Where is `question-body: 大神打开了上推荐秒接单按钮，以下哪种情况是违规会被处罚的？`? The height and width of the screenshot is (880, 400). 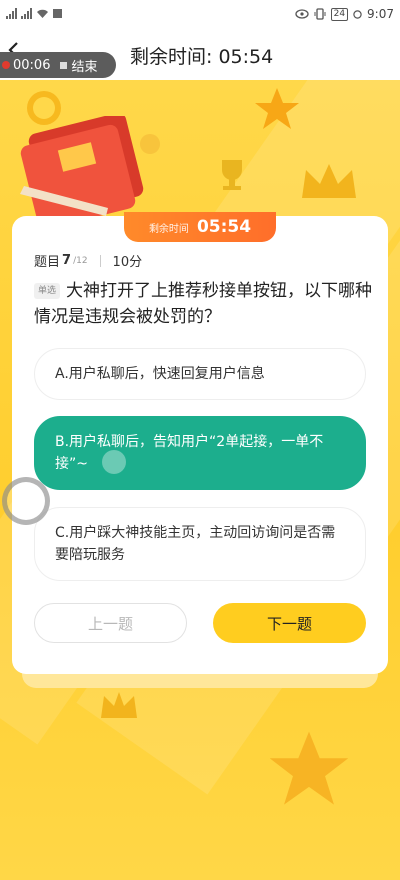
question-body: 大神打开了上推荐秒接单按钮，以下哪种情况是违规会被处罚的？ is located at coordinates (203, 304).